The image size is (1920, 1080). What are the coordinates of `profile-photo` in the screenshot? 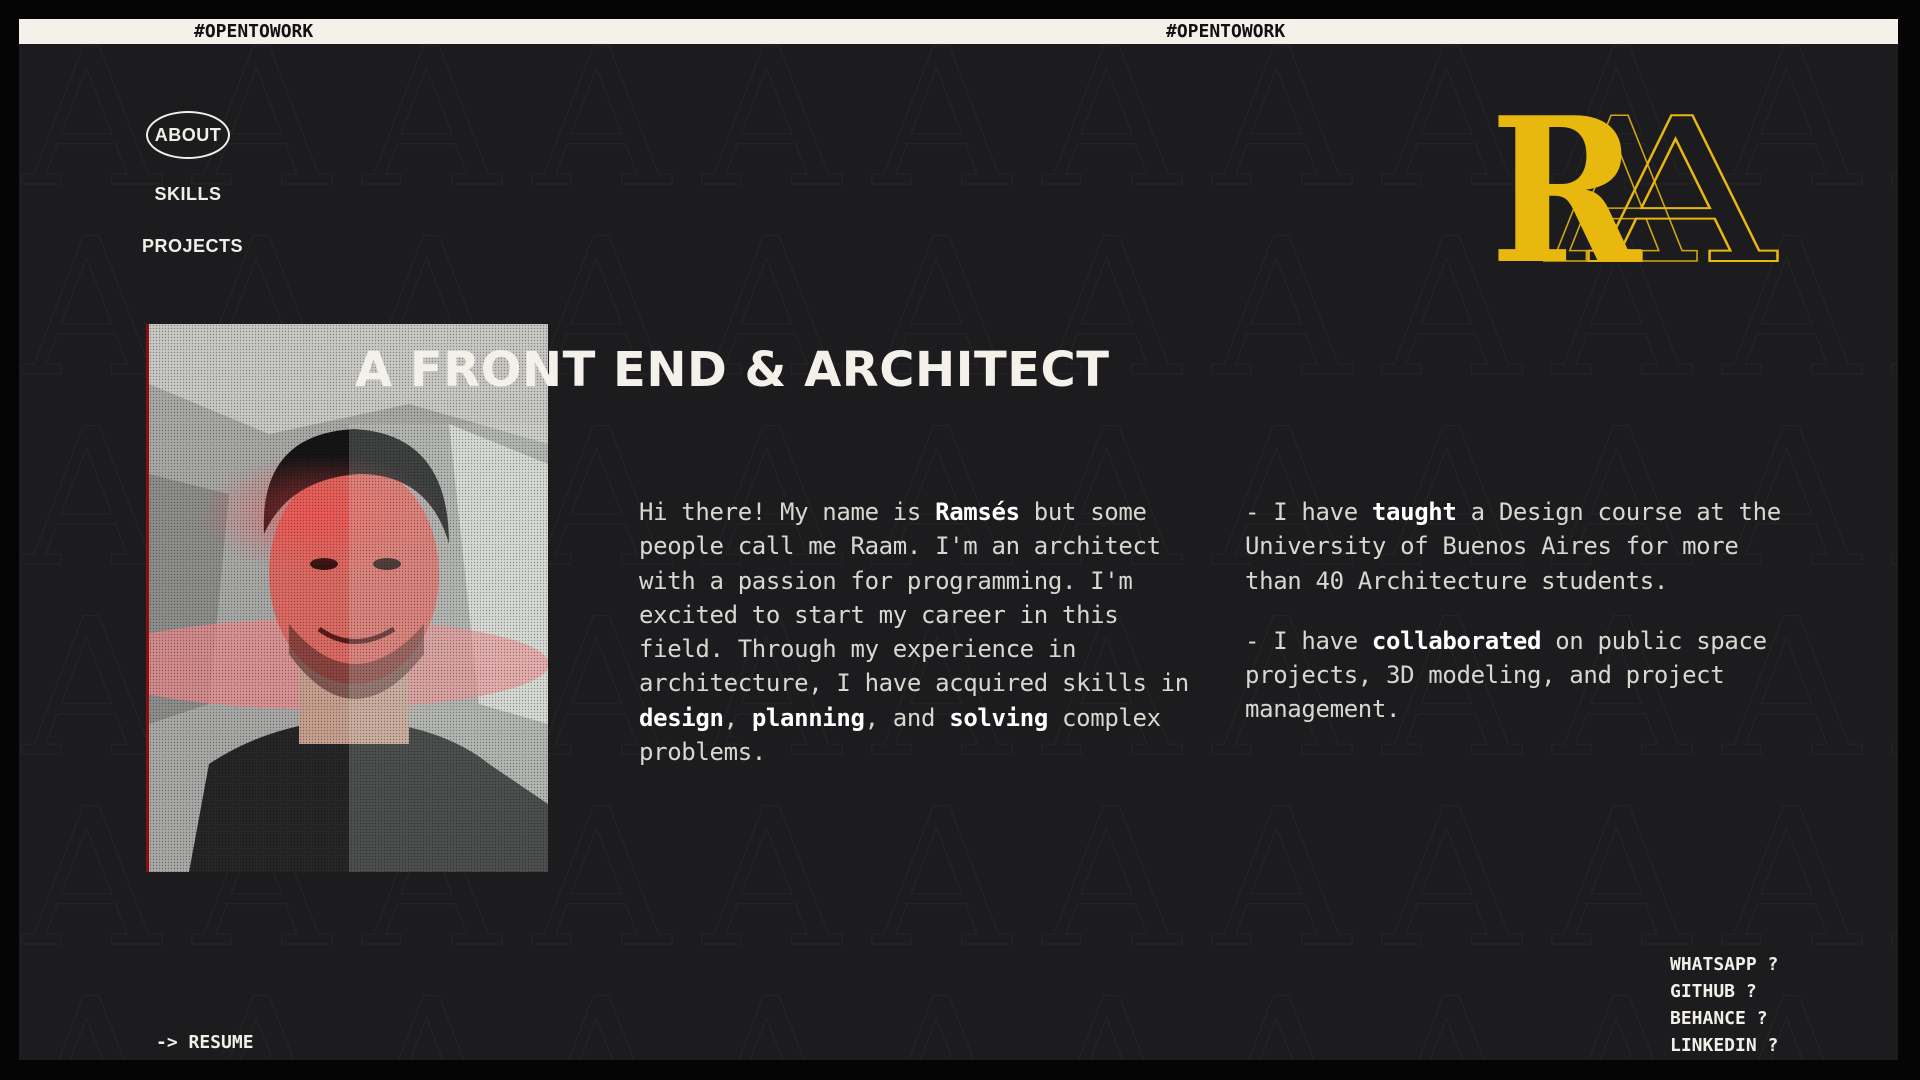 It's located at (348, 598).